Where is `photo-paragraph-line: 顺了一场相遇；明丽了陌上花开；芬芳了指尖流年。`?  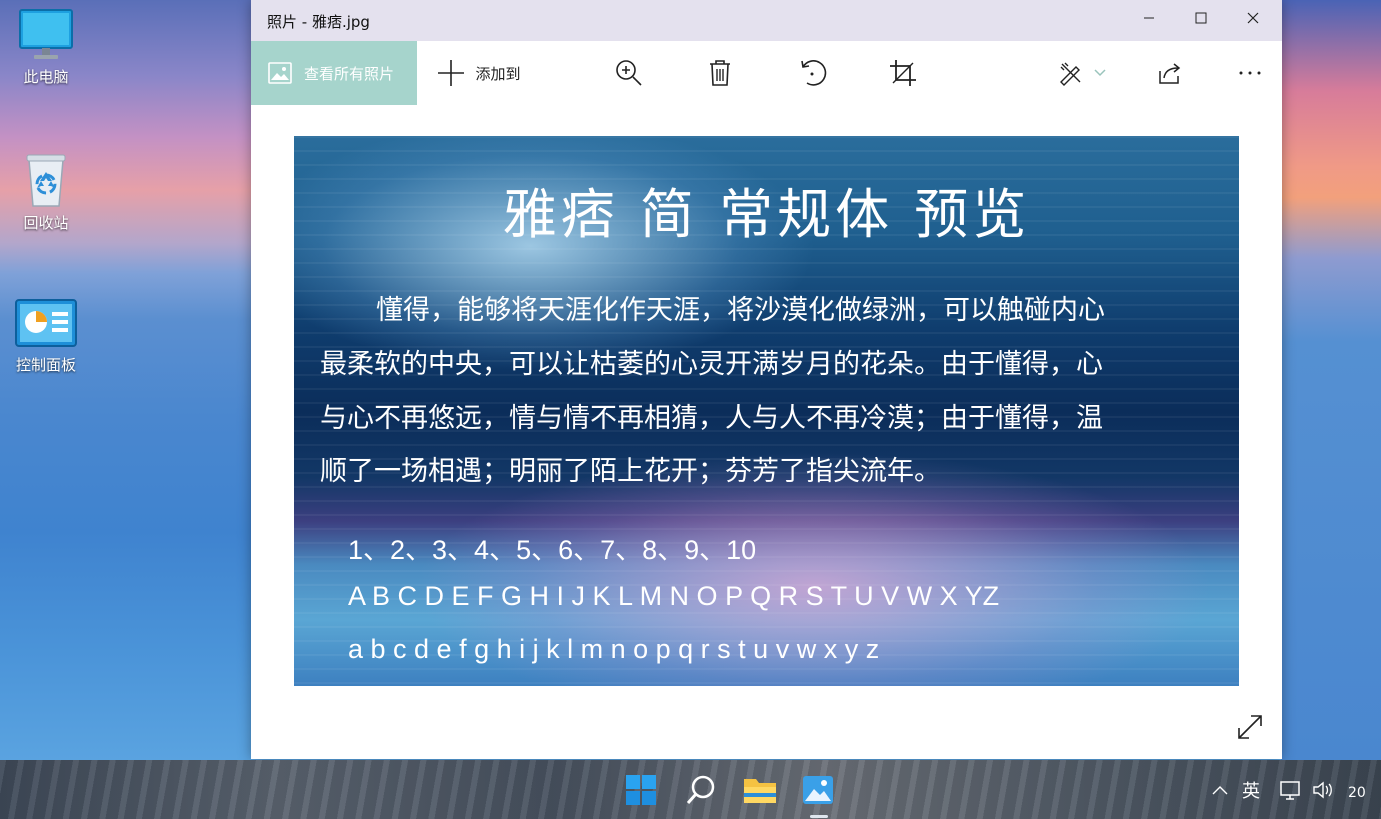 photo-paragraph-line: 顺了一场相遇；明丽了陌上花开；芬芳了指尖流年。 is located at coordinates (630, 471).